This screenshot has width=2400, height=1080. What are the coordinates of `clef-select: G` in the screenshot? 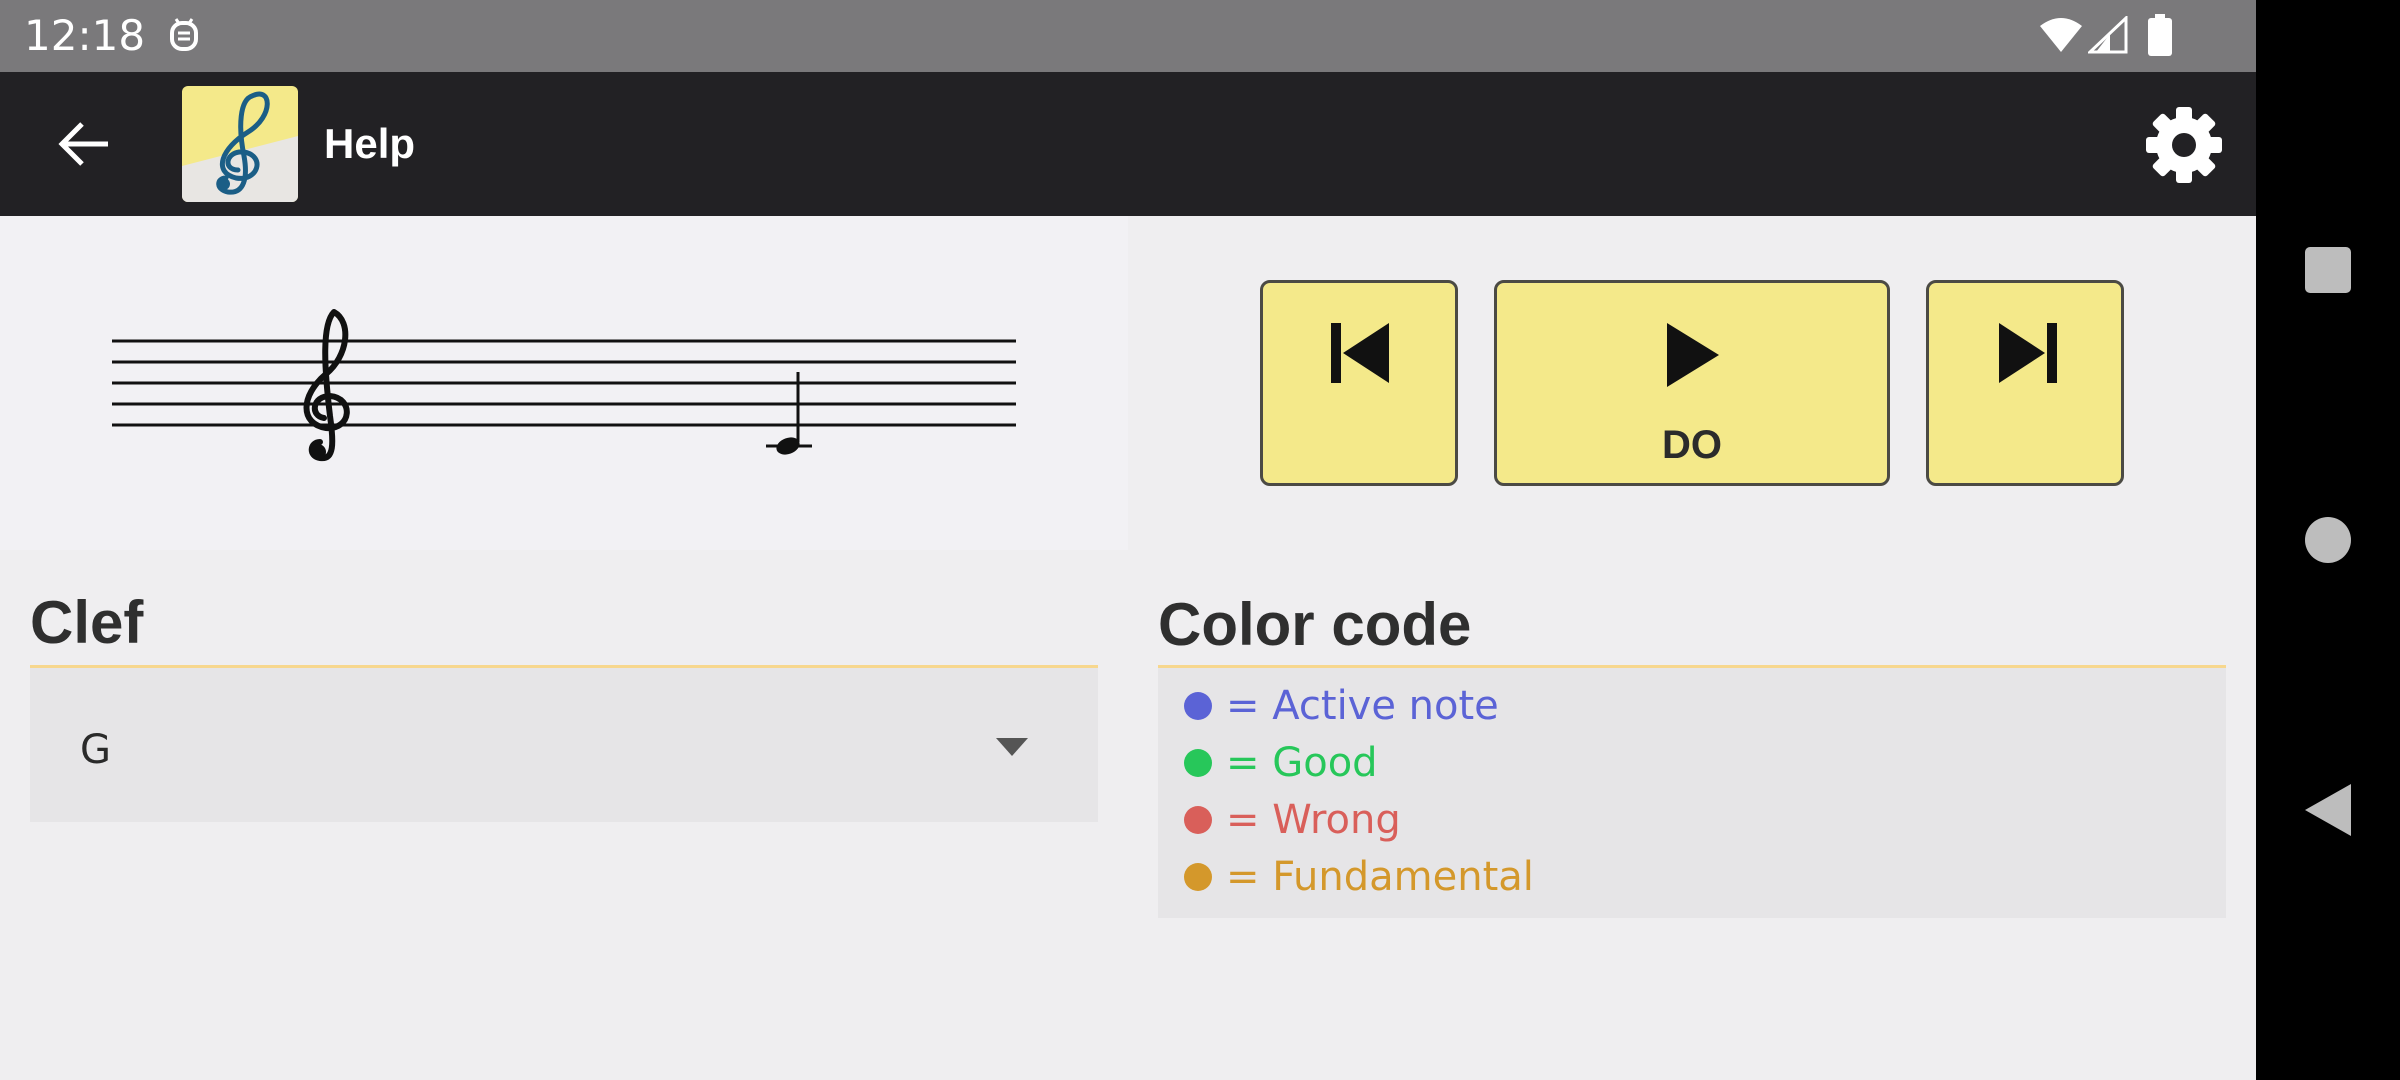 It's located at (564, 745).